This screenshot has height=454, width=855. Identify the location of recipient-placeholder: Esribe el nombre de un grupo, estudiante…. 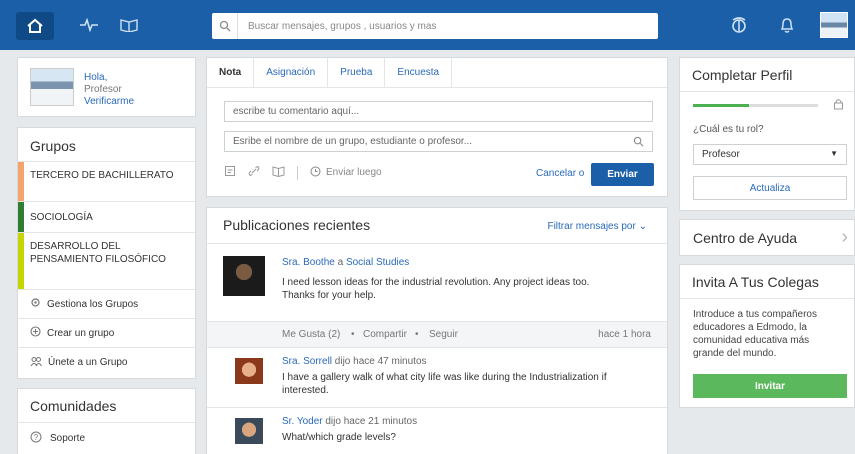
(353, 141).